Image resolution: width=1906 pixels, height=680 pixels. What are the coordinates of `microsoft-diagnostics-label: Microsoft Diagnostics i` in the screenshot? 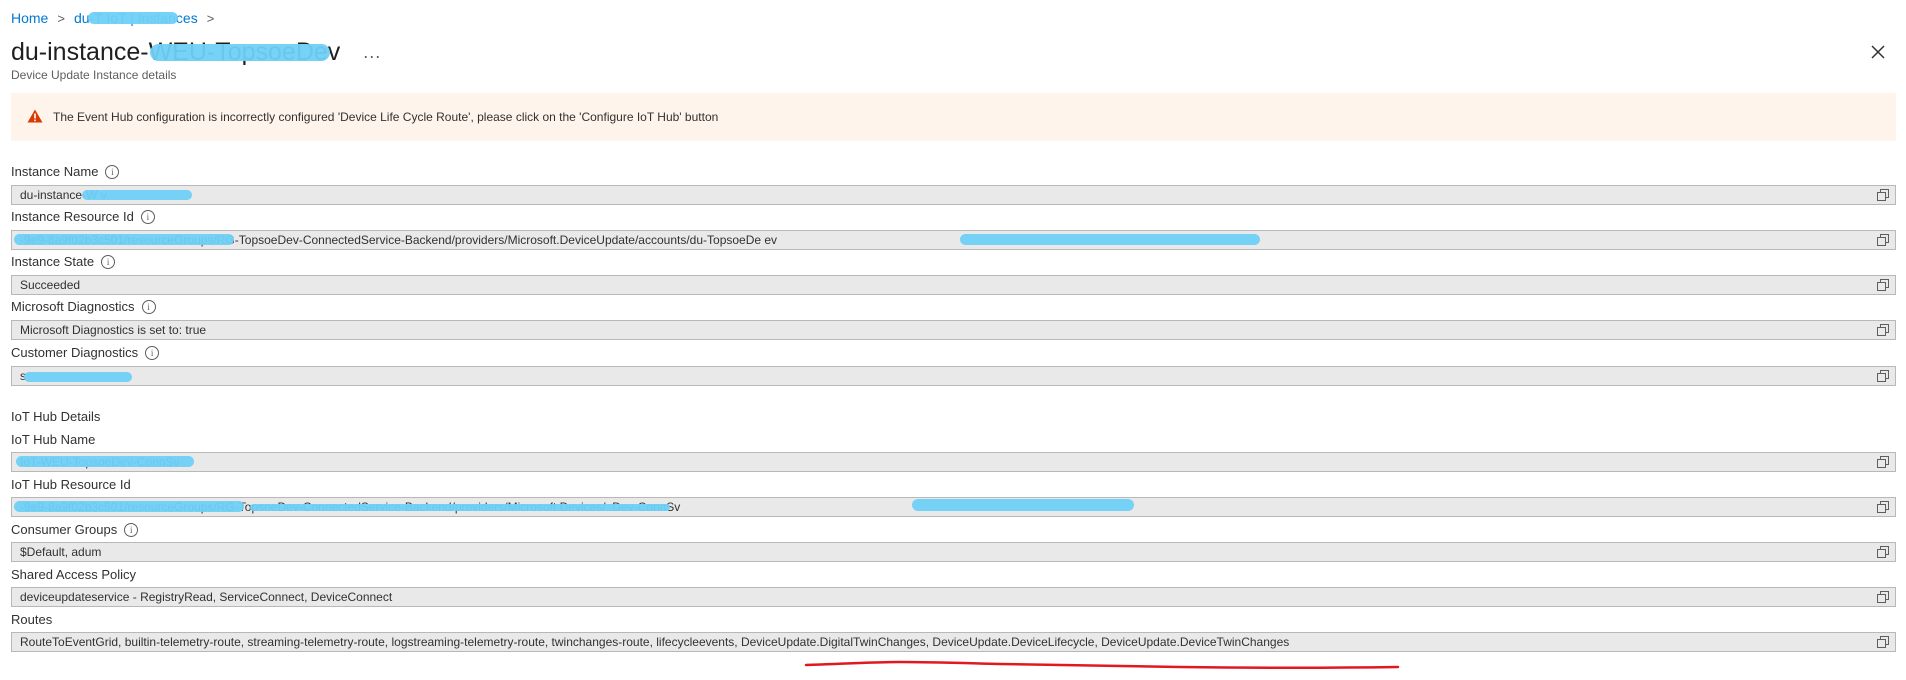 It's located at (83, 306).